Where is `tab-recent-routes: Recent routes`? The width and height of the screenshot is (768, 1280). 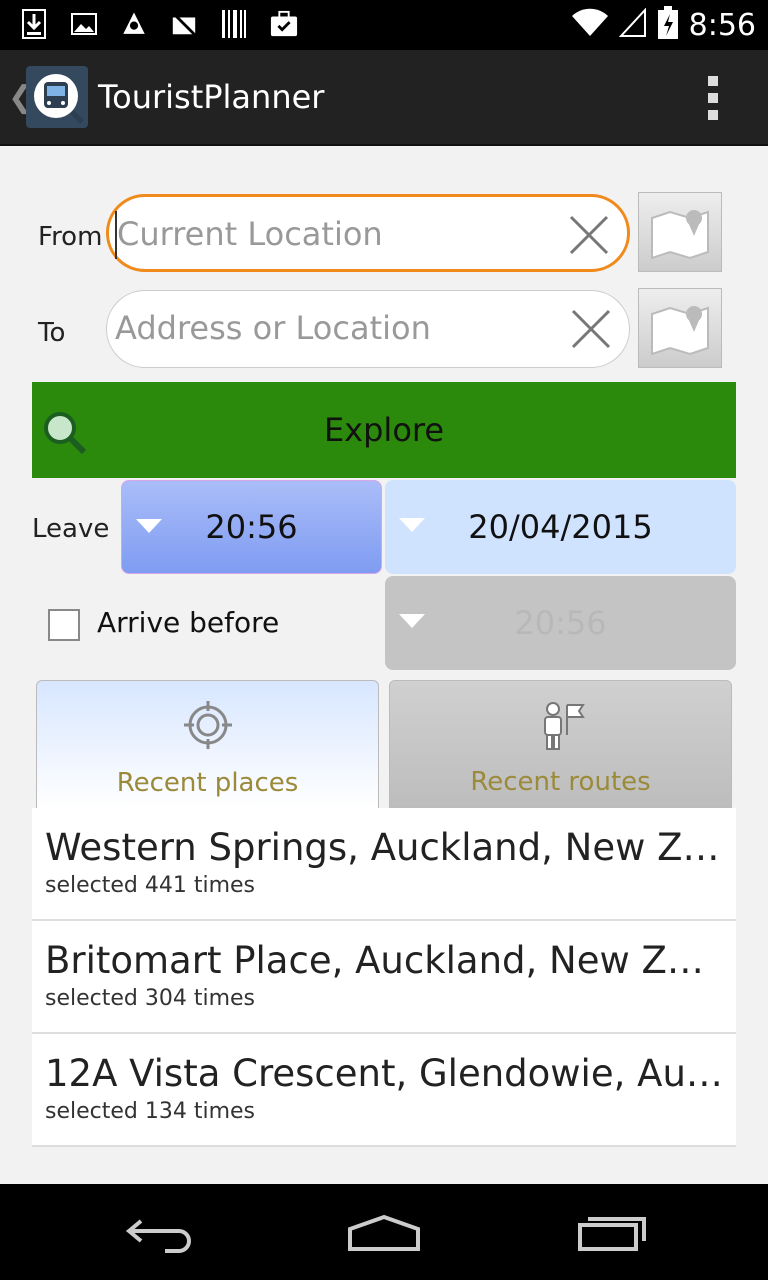
tab-recent-routes: Recent routes is located at coordinates (560, 744).